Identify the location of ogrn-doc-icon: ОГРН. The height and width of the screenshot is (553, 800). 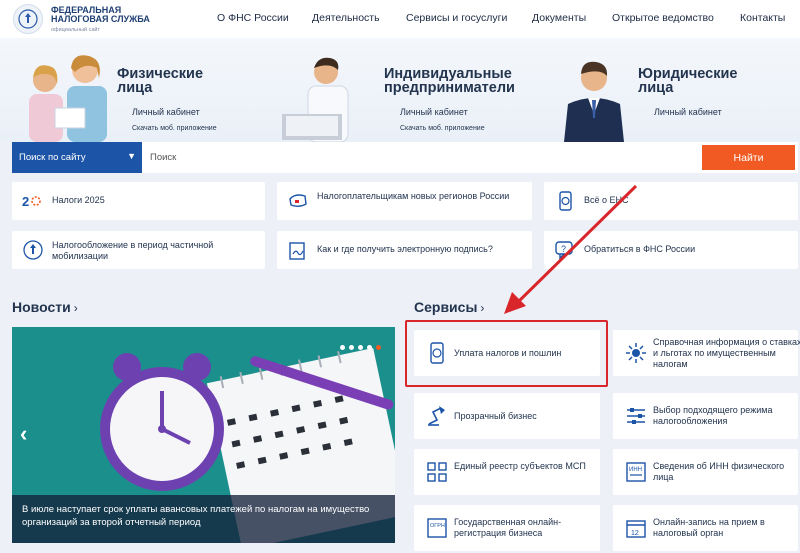
(437, 528).